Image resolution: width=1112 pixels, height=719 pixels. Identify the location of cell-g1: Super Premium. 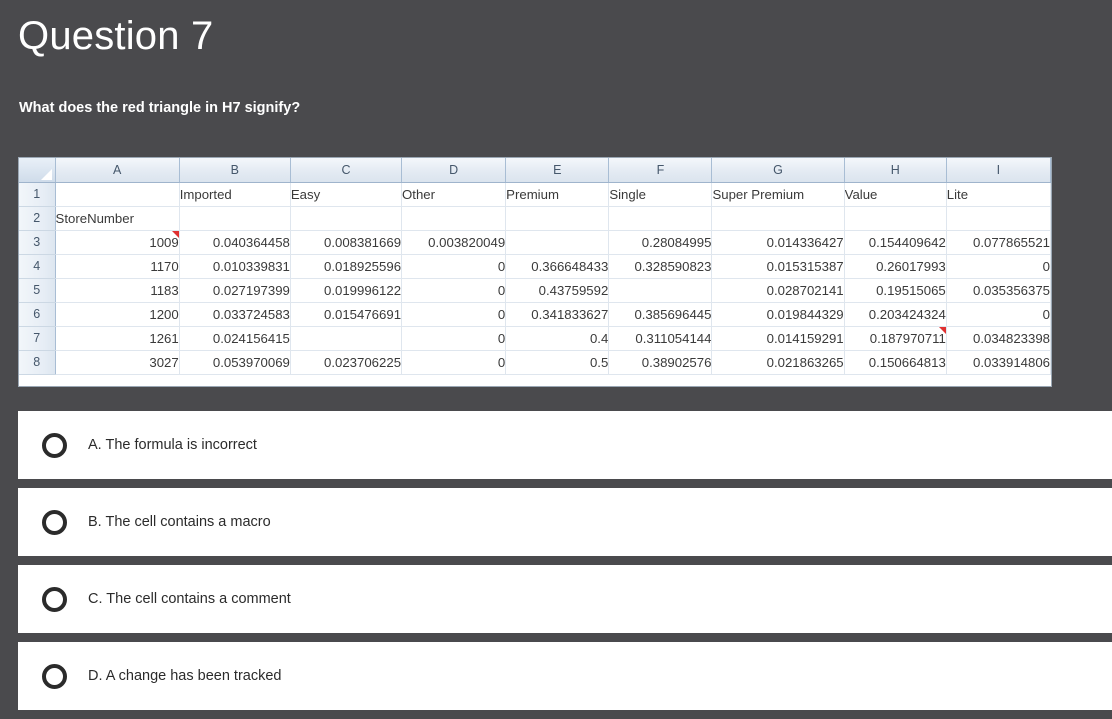
(778, 194).